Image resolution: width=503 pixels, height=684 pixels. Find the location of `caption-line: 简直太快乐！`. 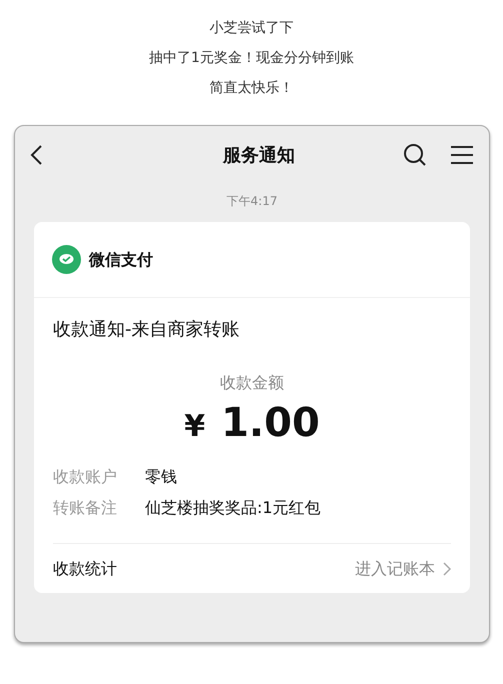

caption-line: 简直太快乐！ is located at coordinates (252, 88).